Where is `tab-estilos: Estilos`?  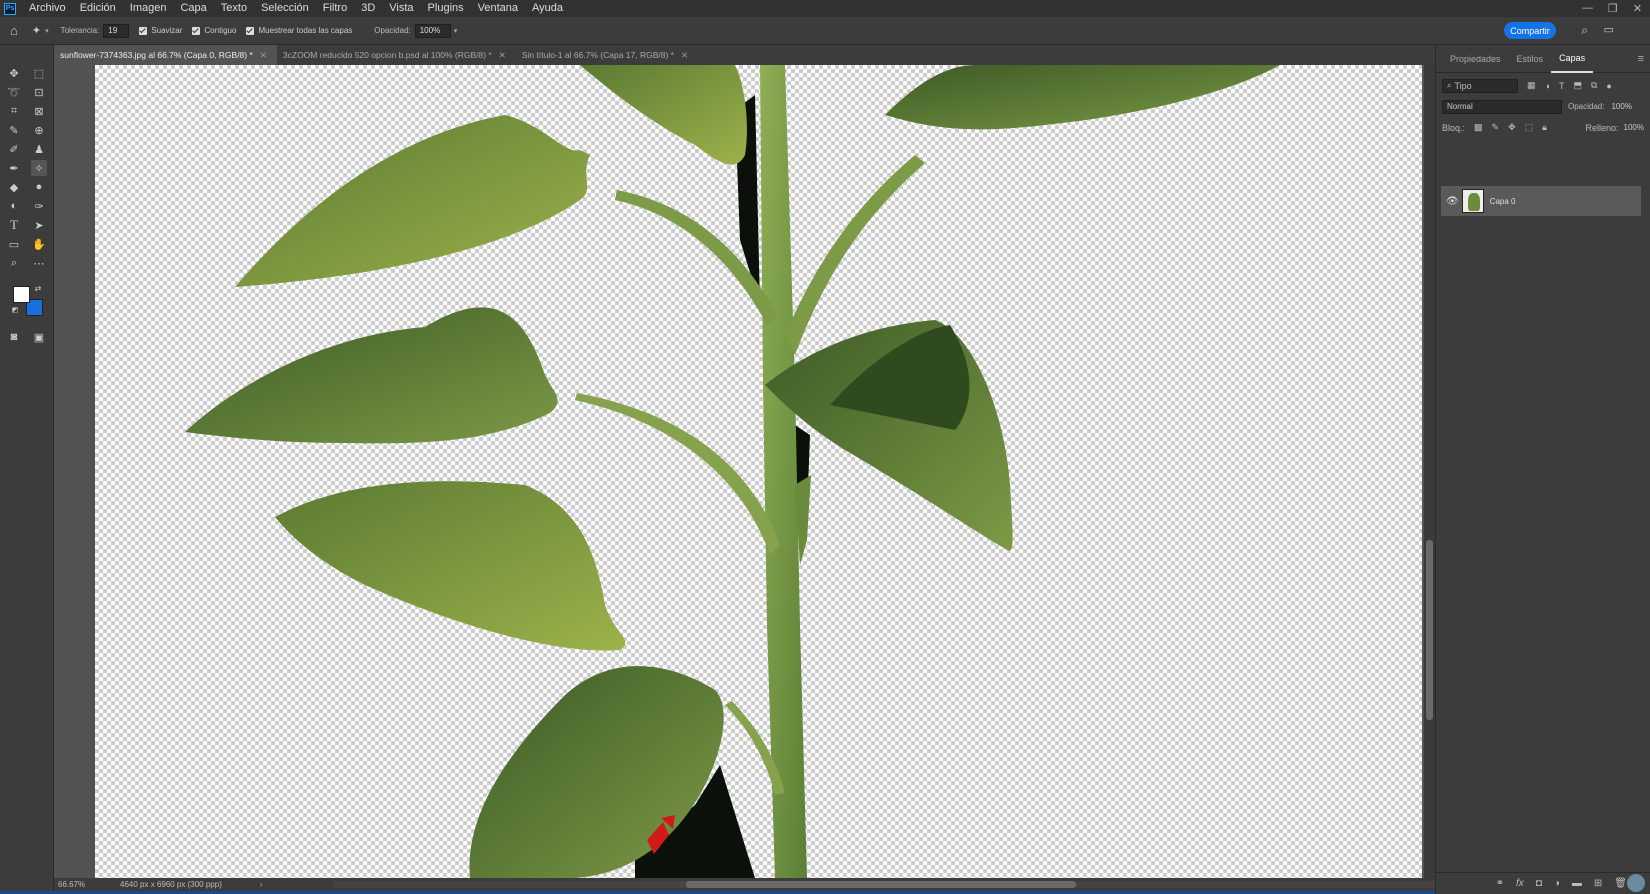
tab-estilos: Estilos is located at coordinates (1530, 59).